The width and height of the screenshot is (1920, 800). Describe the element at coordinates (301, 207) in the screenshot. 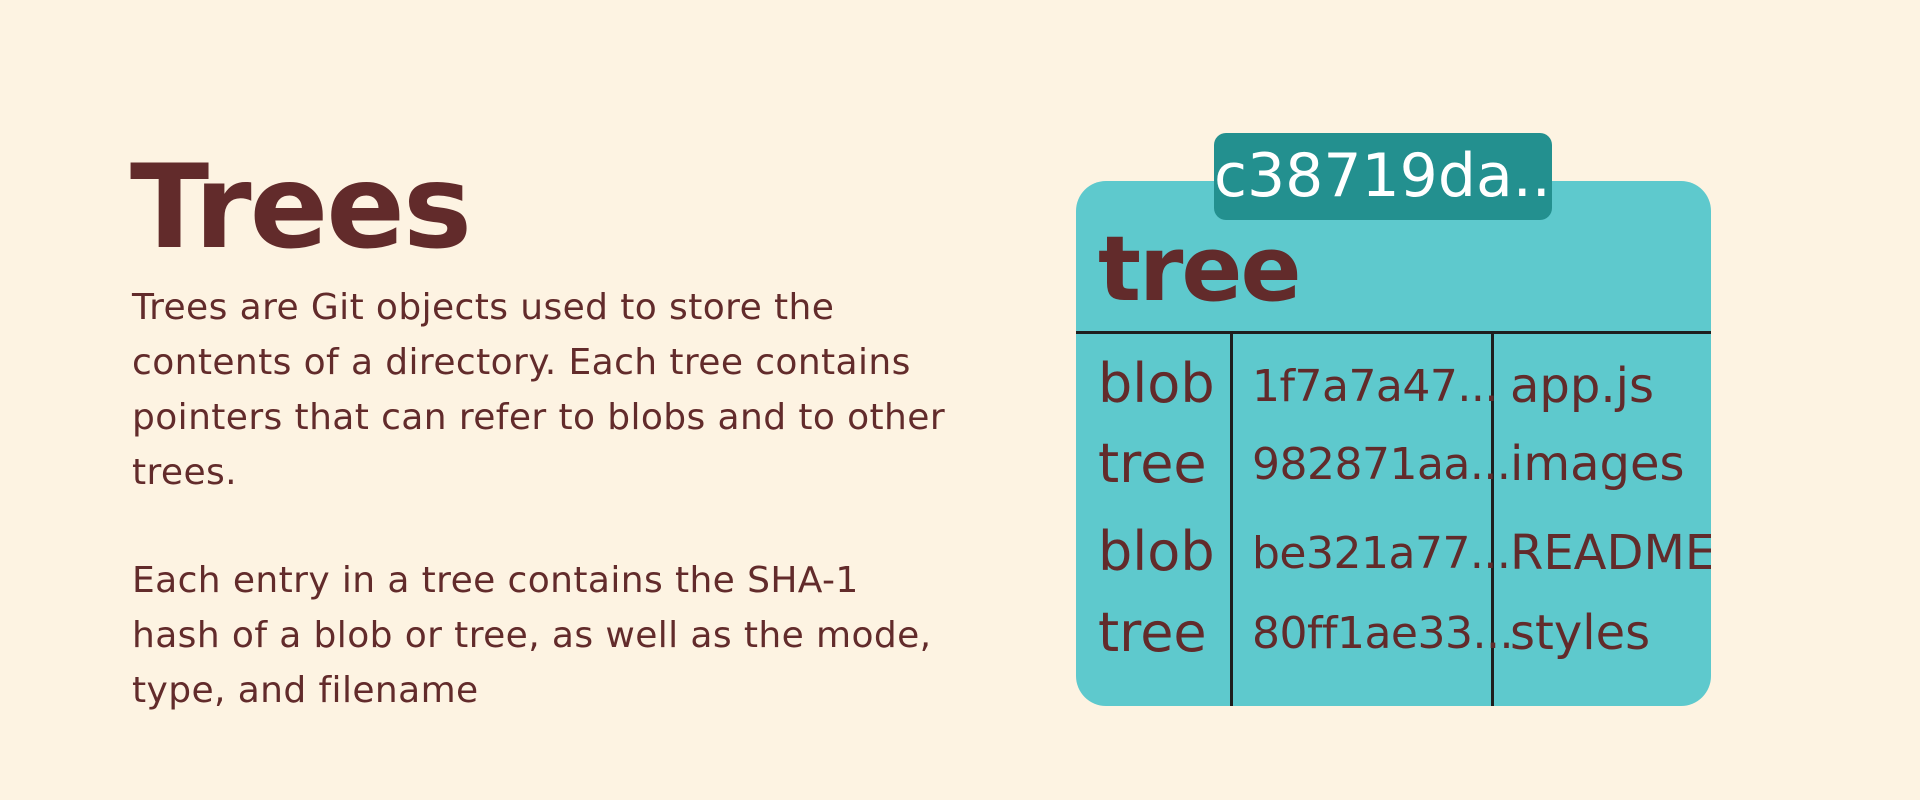

I see `slide-title: Trees` at that location.